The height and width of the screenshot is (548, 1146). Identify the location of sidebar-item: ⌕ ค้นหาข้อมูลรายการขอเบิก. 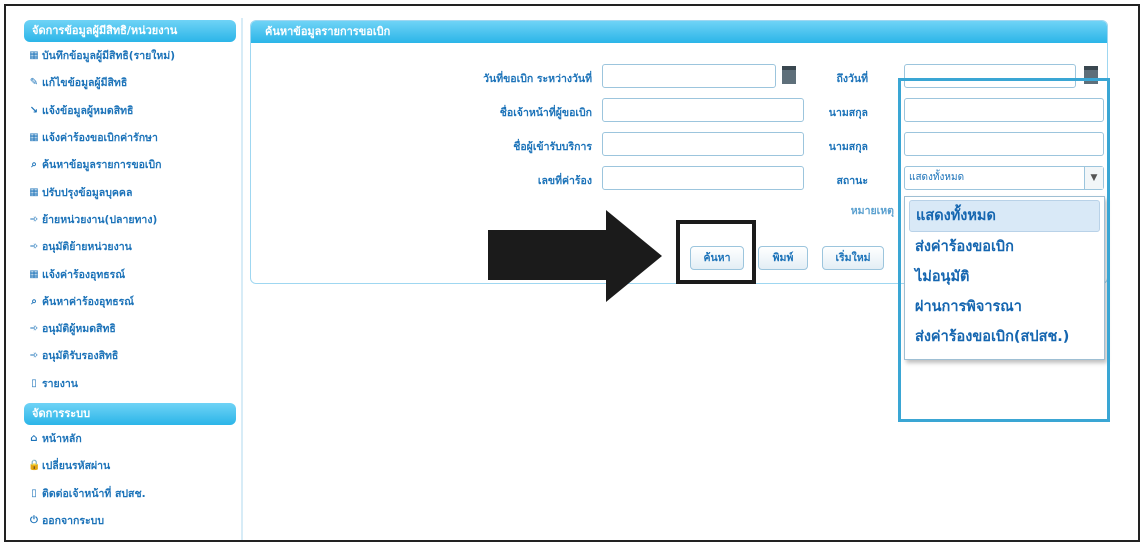
(130, 164).